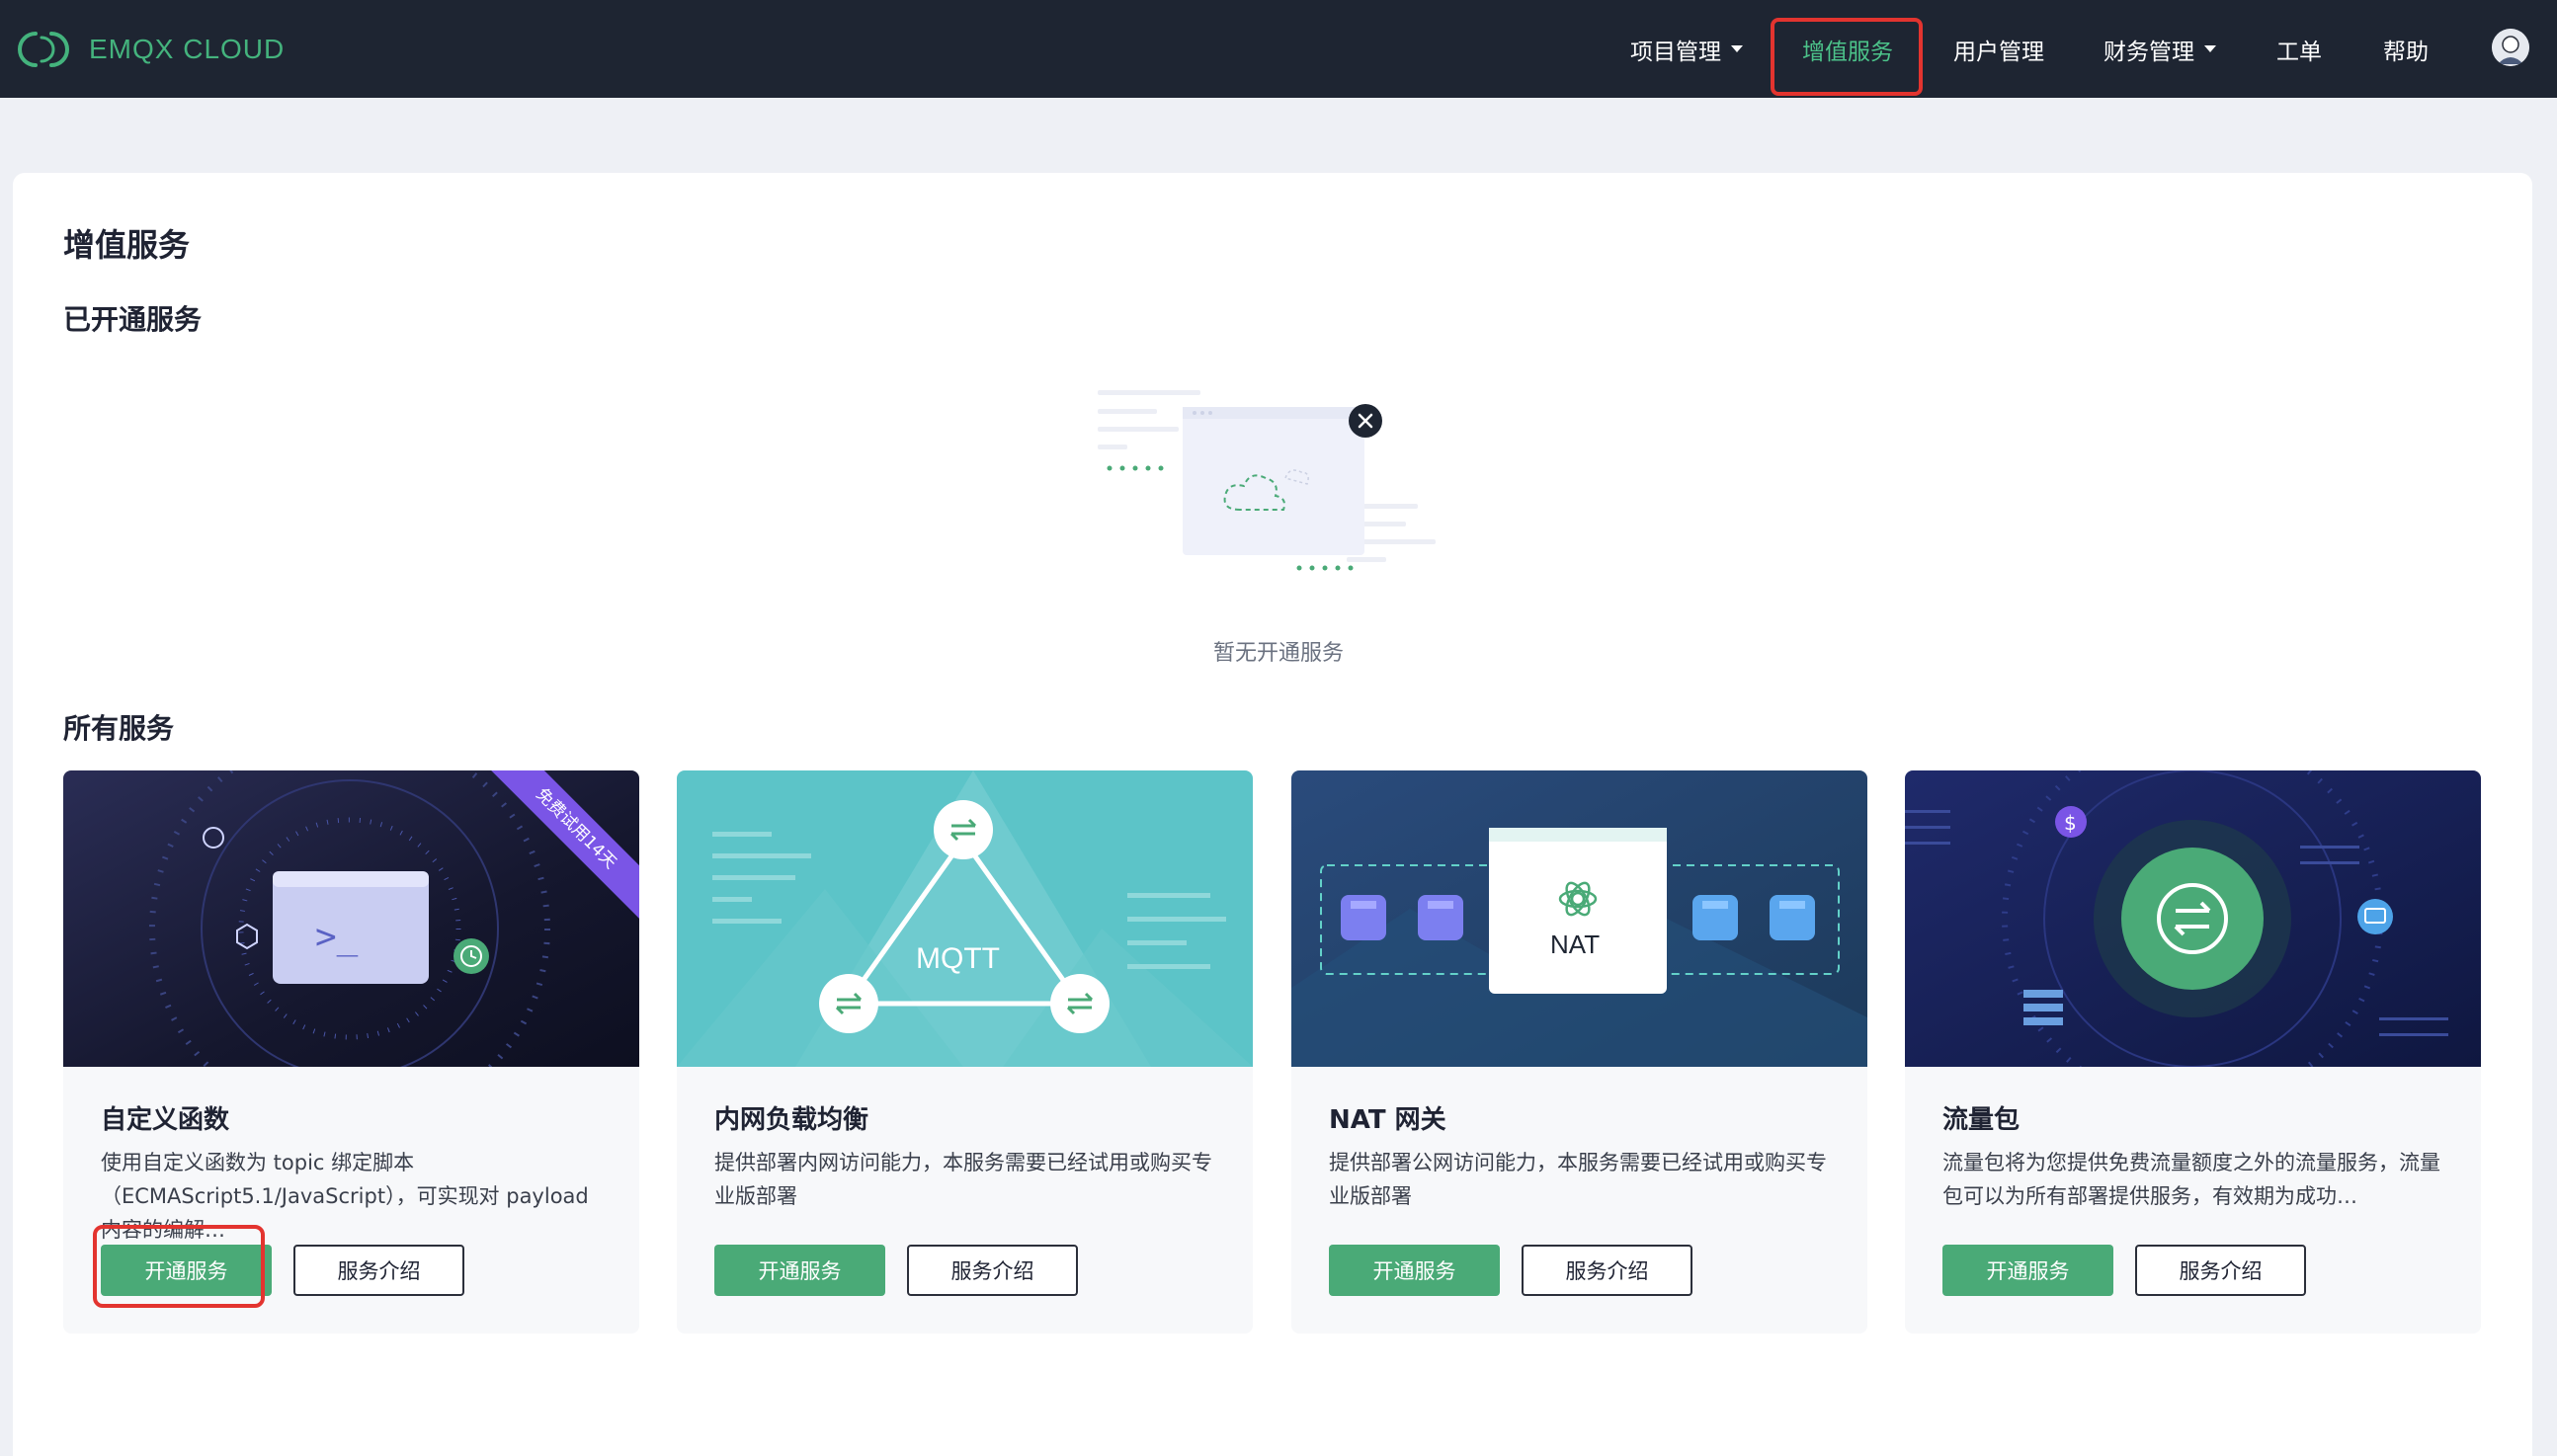  Describe the element at coordinates (1675, 52) in the screenshot. I see `nav-item-label: 项目管理` at that location.